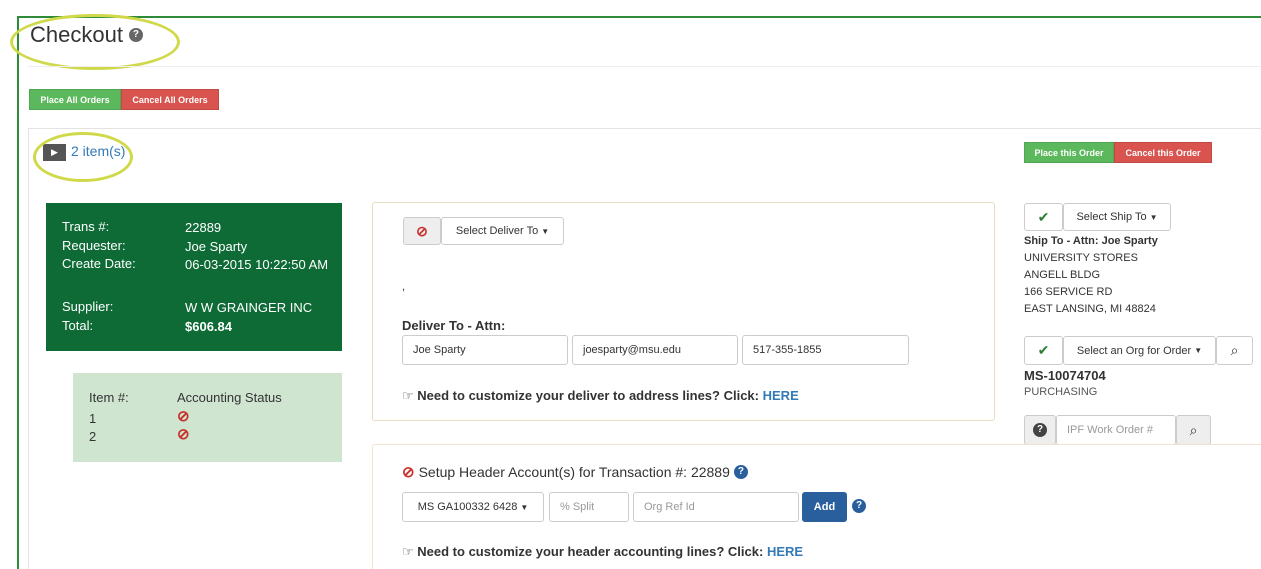 This screenshot has height=569, width=1261. I want to click on requester-label: Requester:, so click(94, 245).